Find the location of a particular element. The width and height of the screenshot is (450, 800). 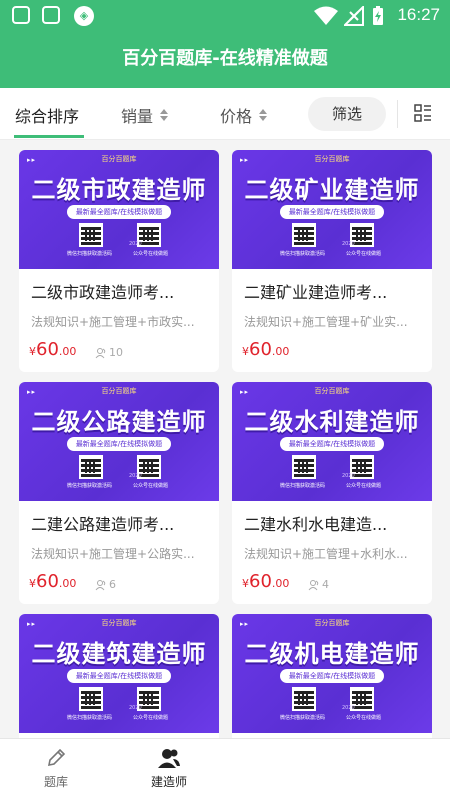

sort-arrows-icon is located at coordinates (164, 115).